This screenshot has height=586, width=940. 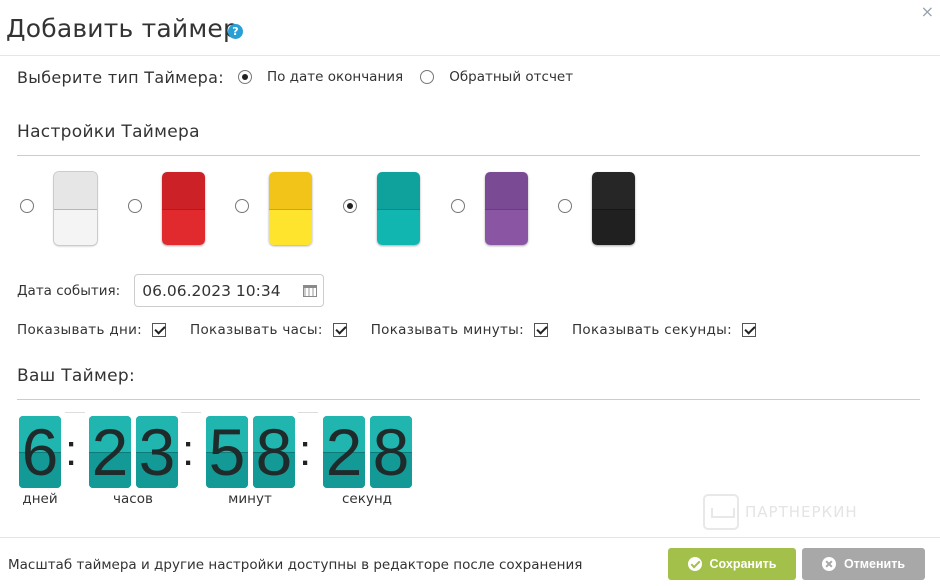 I want to click on show-minutes-checkbox, so click(x=540, y=330).